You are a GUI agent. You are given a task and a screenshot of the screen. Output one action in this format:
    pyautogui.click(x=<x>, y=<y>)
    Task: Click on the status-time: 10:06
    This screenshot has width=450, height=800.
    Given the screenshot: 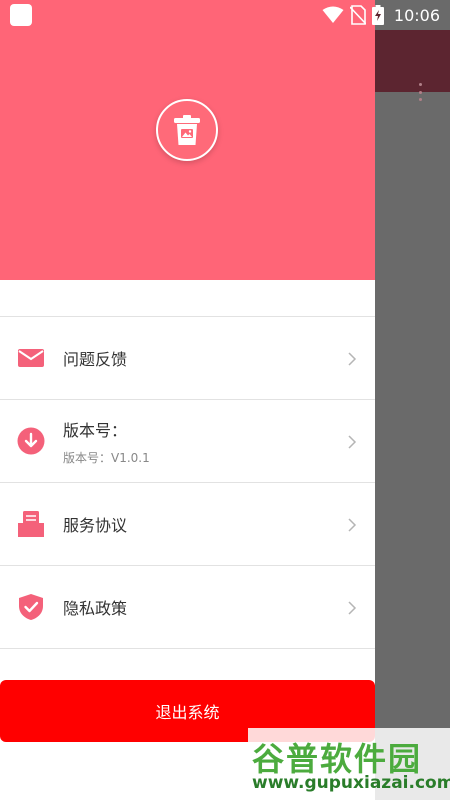 What is the action you would take?
    pyautogui.click(x=416, y=15)
    